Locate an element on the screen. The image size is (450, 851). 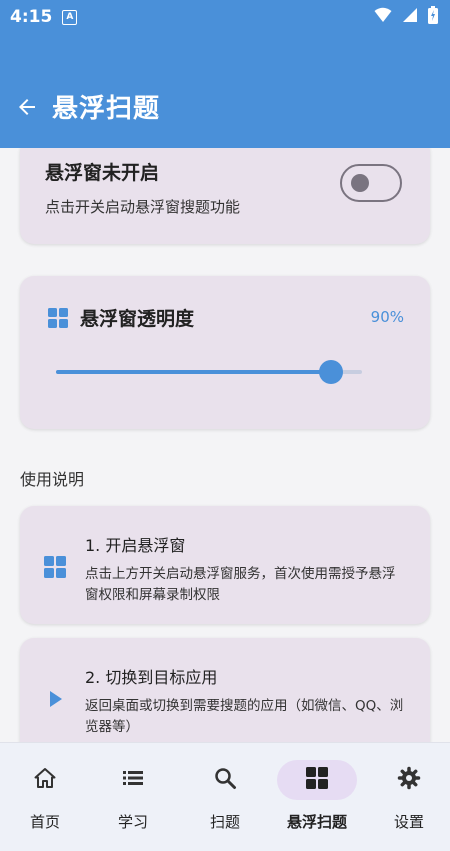
float-toggle-switch is located at coordinates (371, 183).